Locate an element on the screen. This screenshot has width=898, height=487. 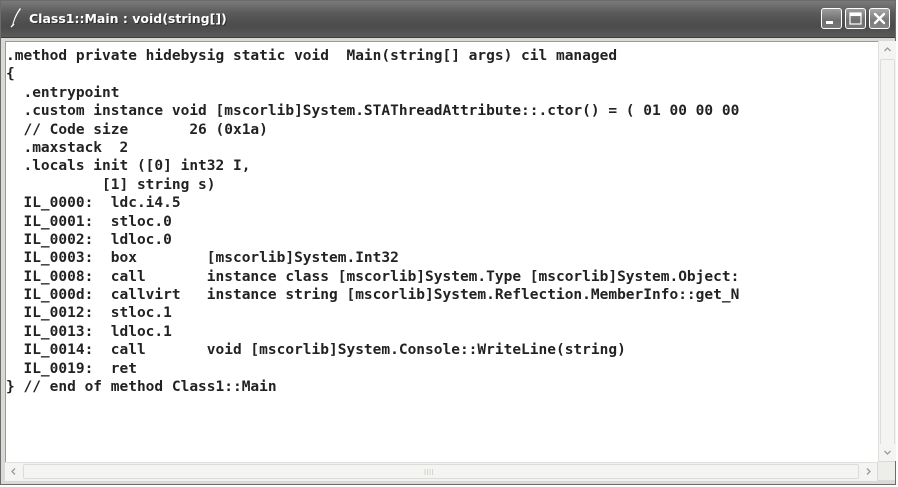
vertical-scroll-thumb is located at coordinates (887, 253).